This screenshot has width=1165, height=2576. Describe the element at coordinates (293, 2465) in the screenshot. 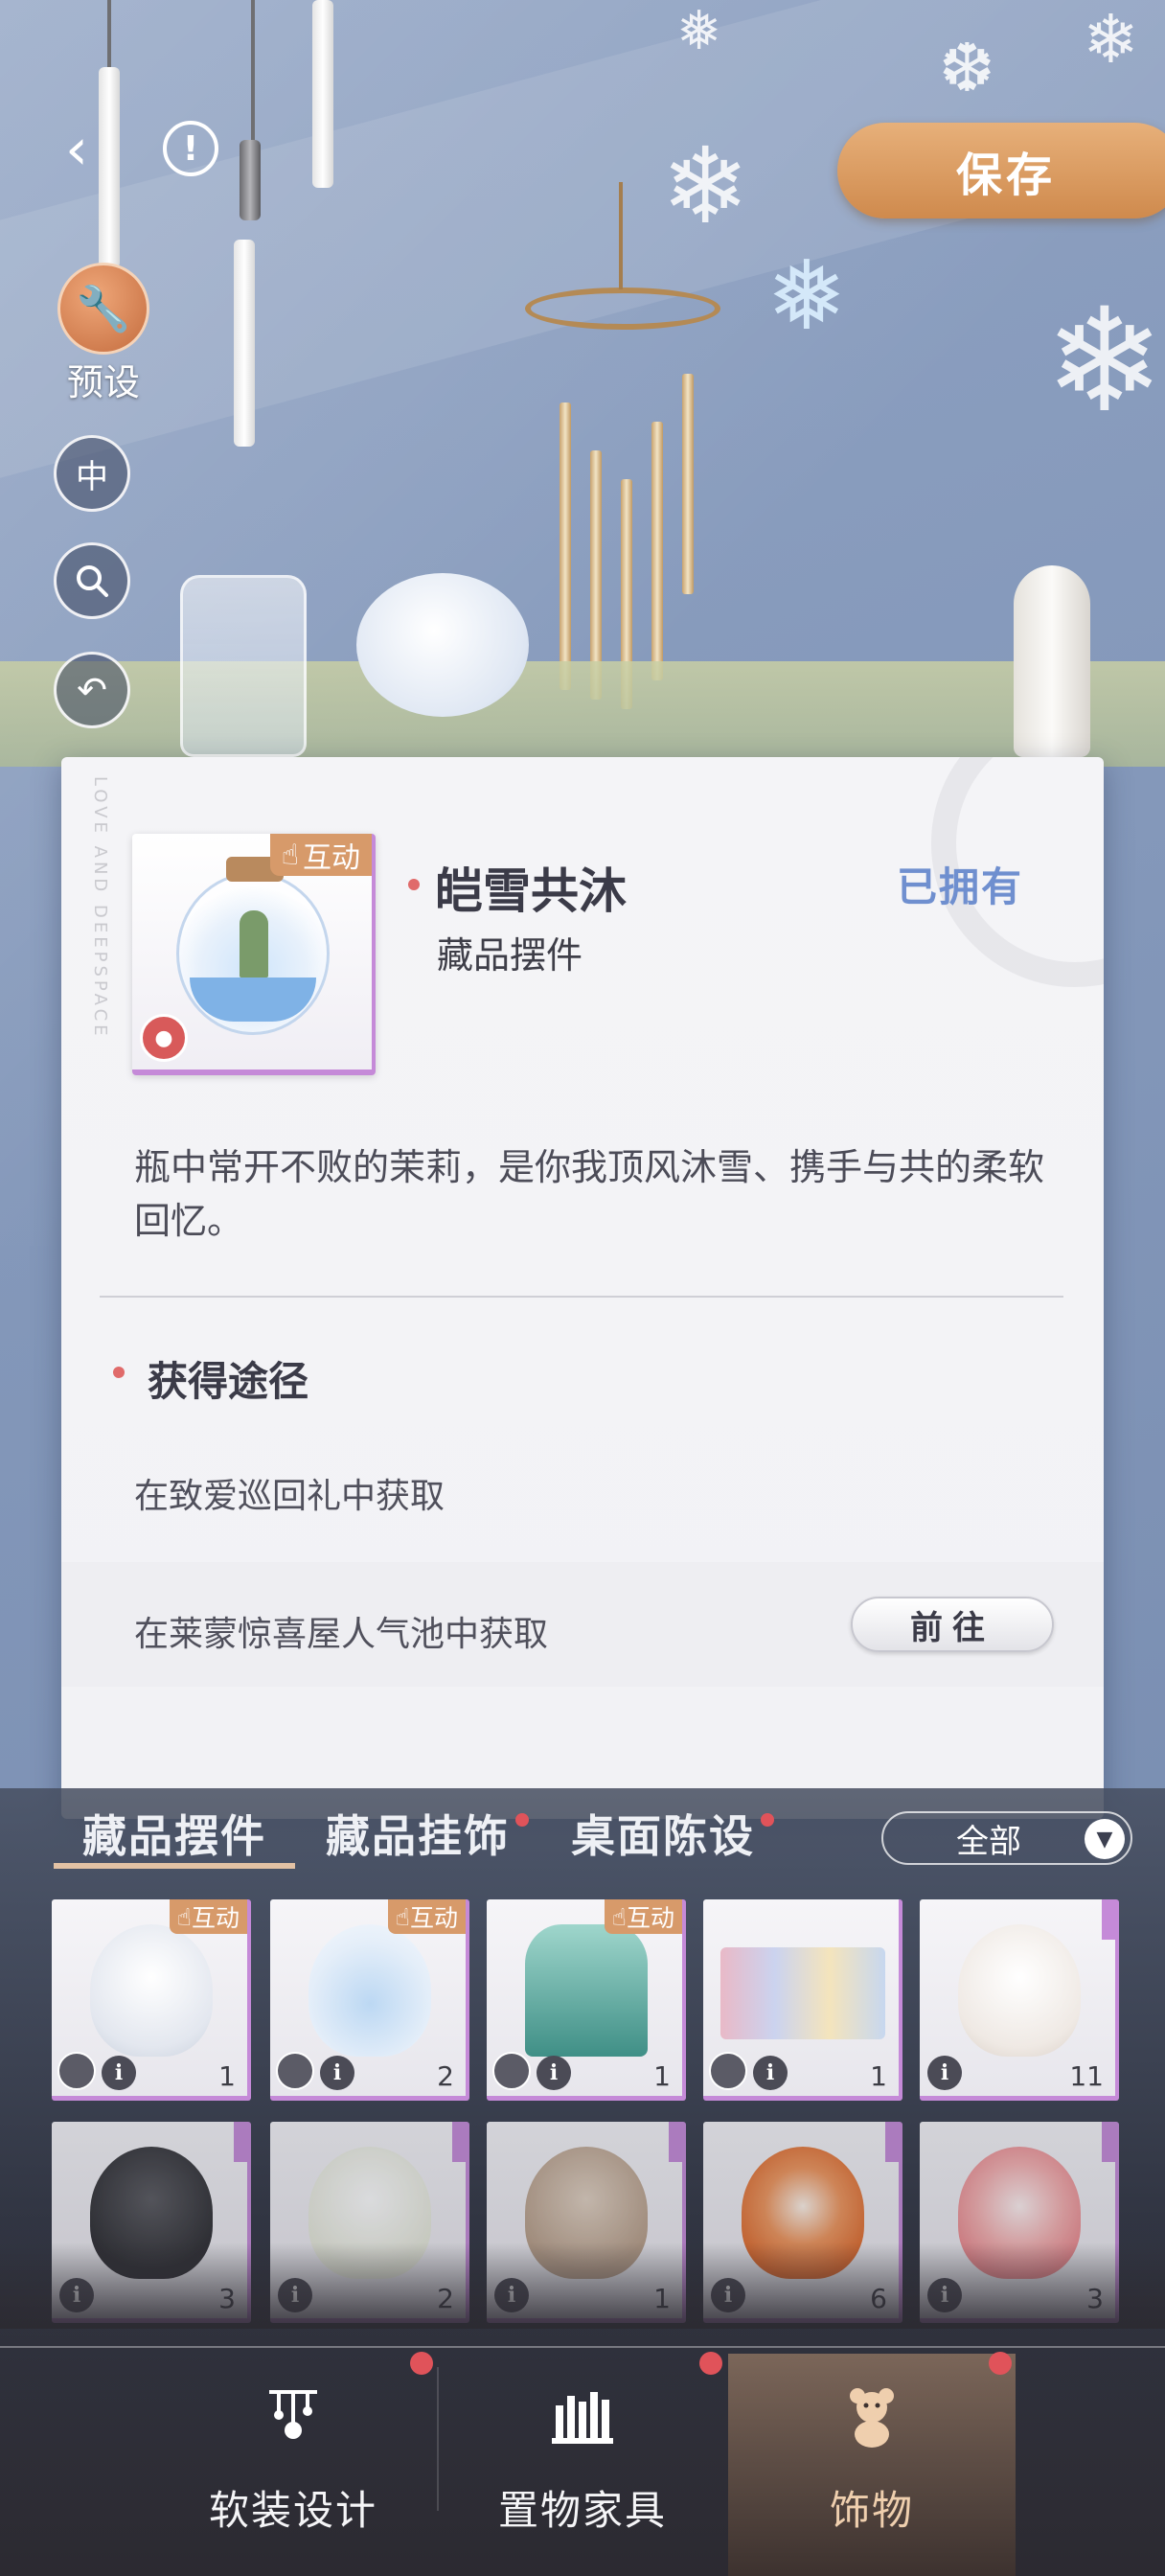

I see `nav-soft-decoration: 软装设计` at that location.